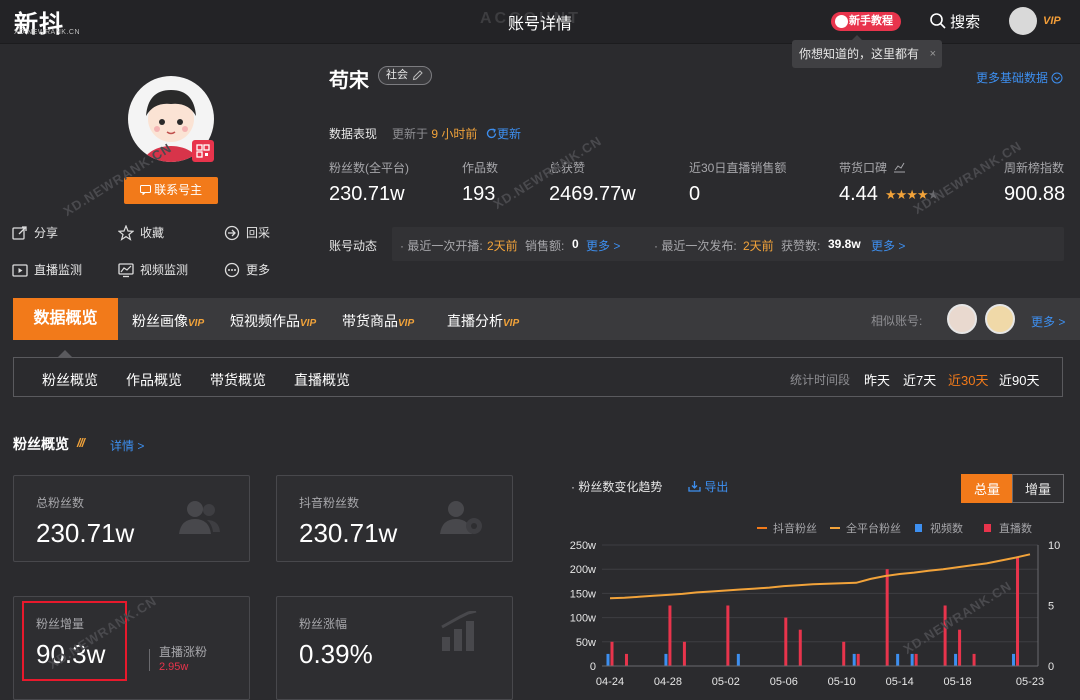 The image size is (1080, 700). What do you see at coordinates (232, 270) in the screenshot?
I see `more-dots-icon` at bounding box center [232, 270].